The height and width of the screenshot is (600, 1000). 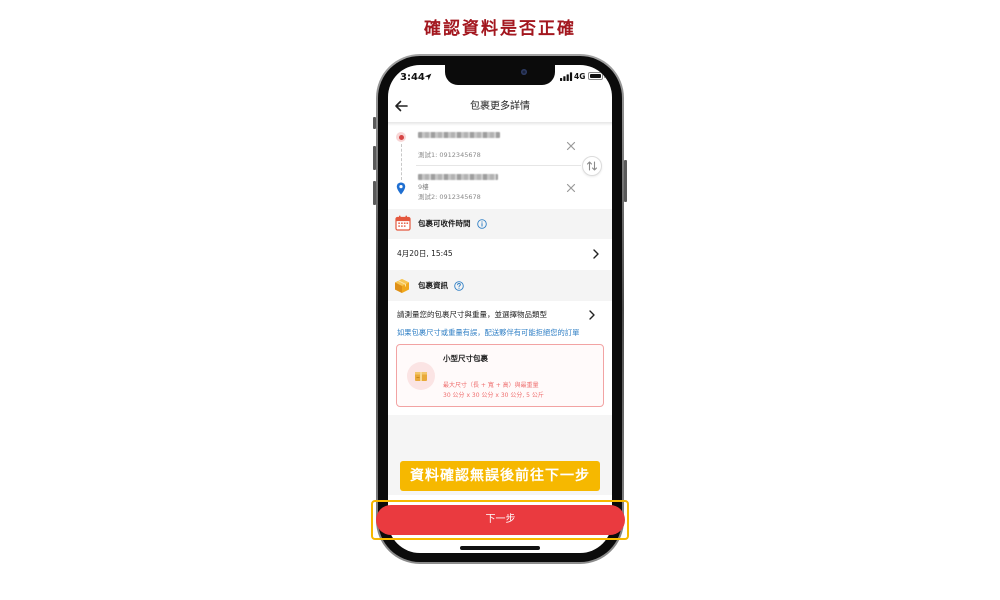 What do you see at coordinates (401, 137) in the screenshot?
I see `pickup-dot-core` at bounding box center [401, 137].